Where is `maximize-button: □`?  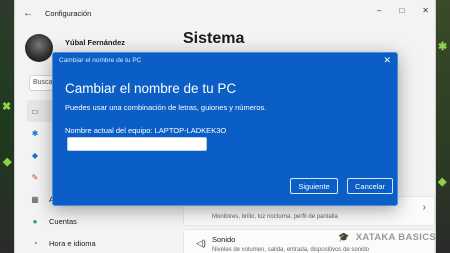
maximize-button: □ is located at coordinates (401, 10).